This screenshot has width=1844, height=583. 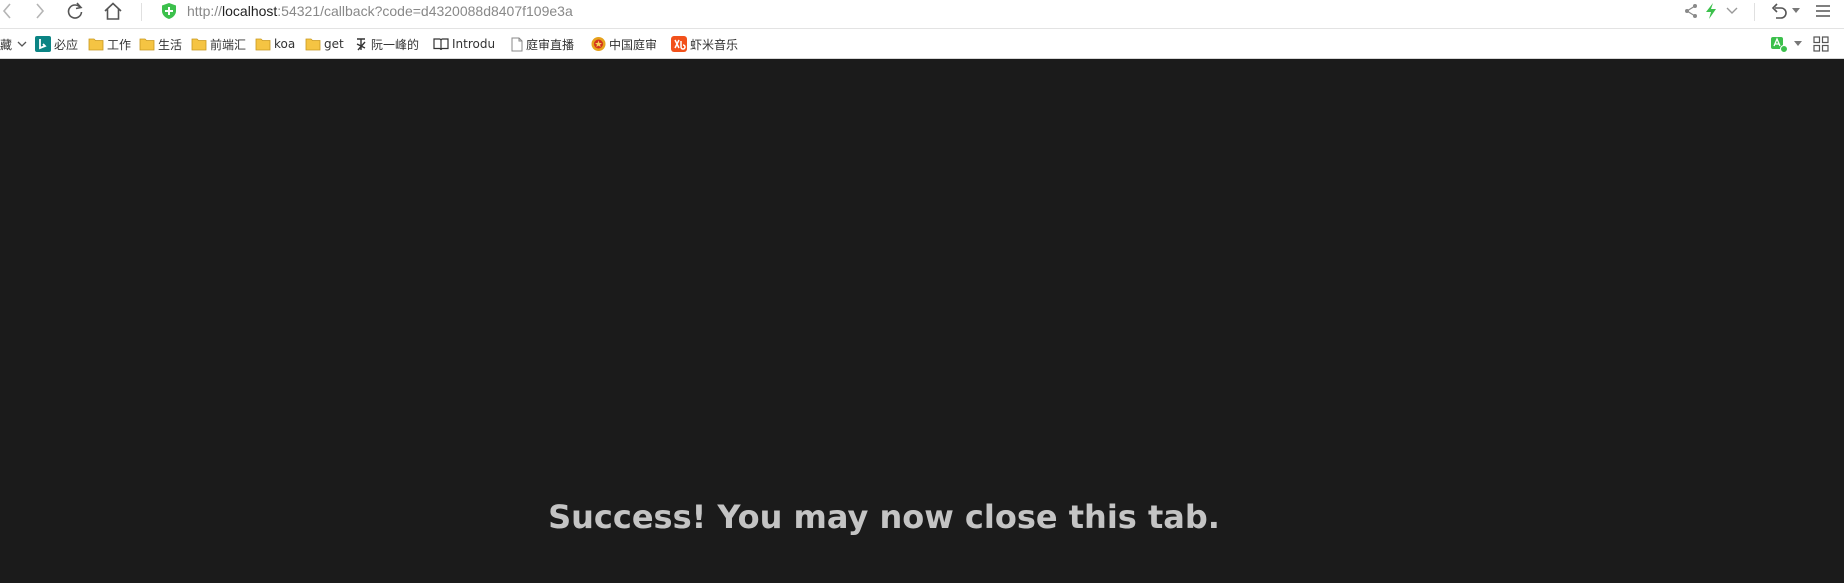 I want to click on hamburger-menu-icon, so click(x=1823, y=11).